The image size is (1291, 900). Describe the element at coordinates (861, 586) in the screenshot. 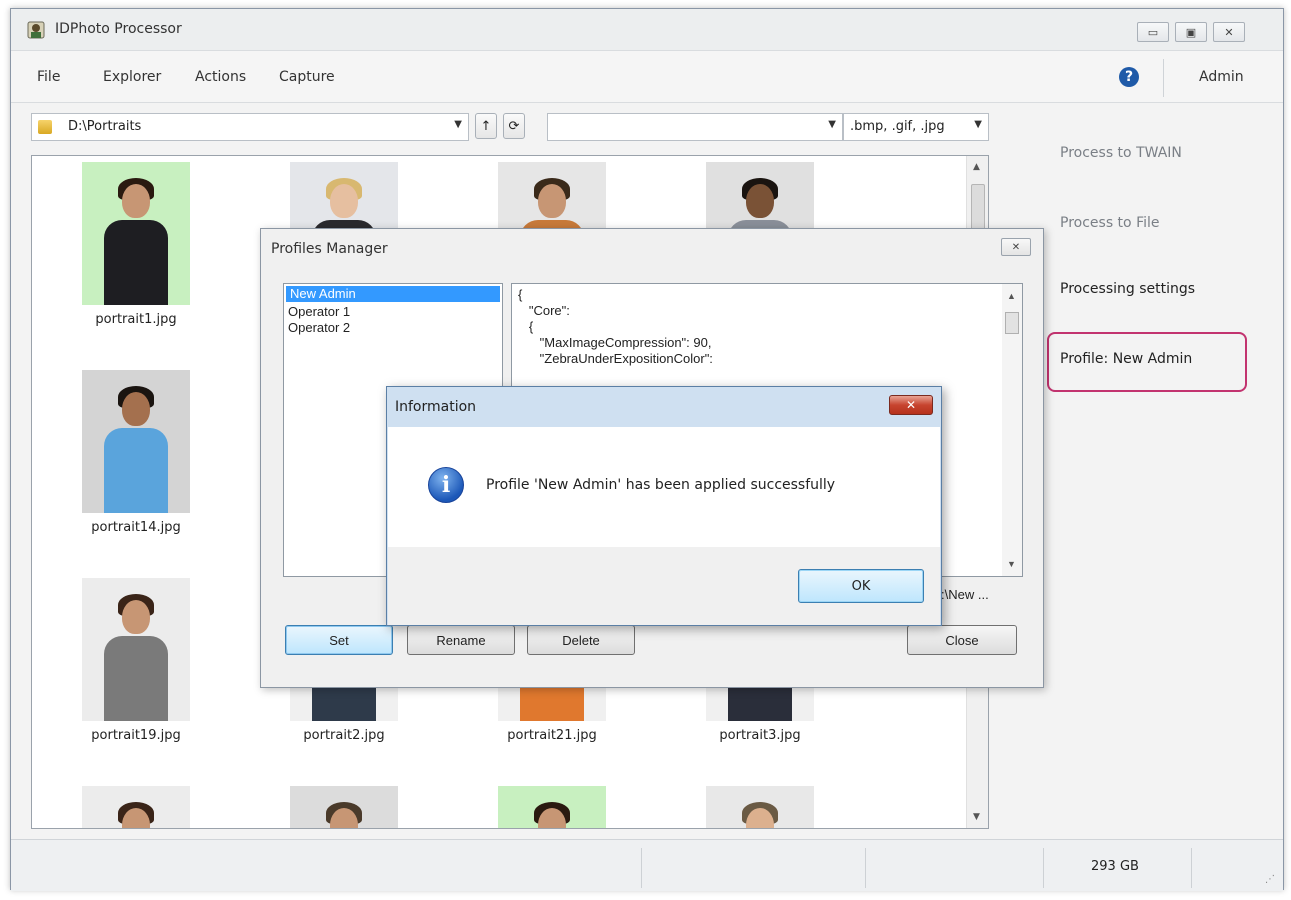

I see `ok-button: OK` at that location.